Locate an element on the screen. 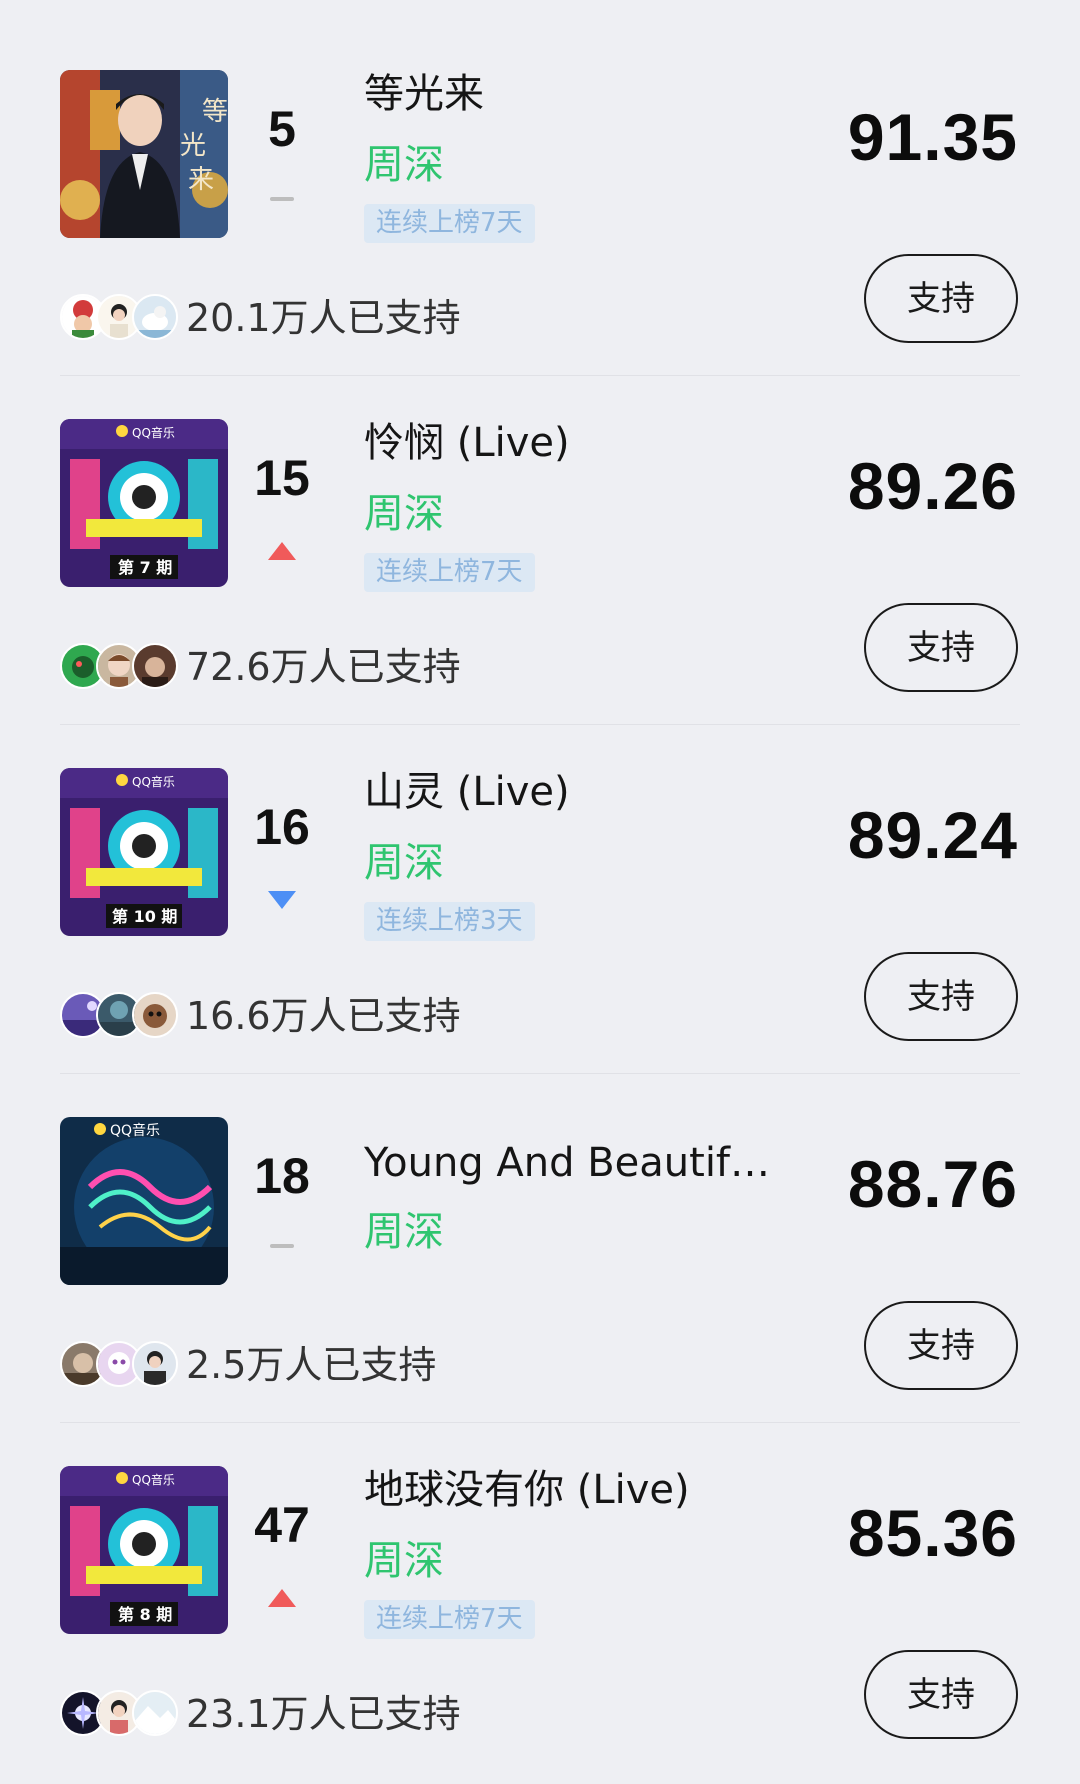  trend-down-icon is located at coordinates (282, 900).